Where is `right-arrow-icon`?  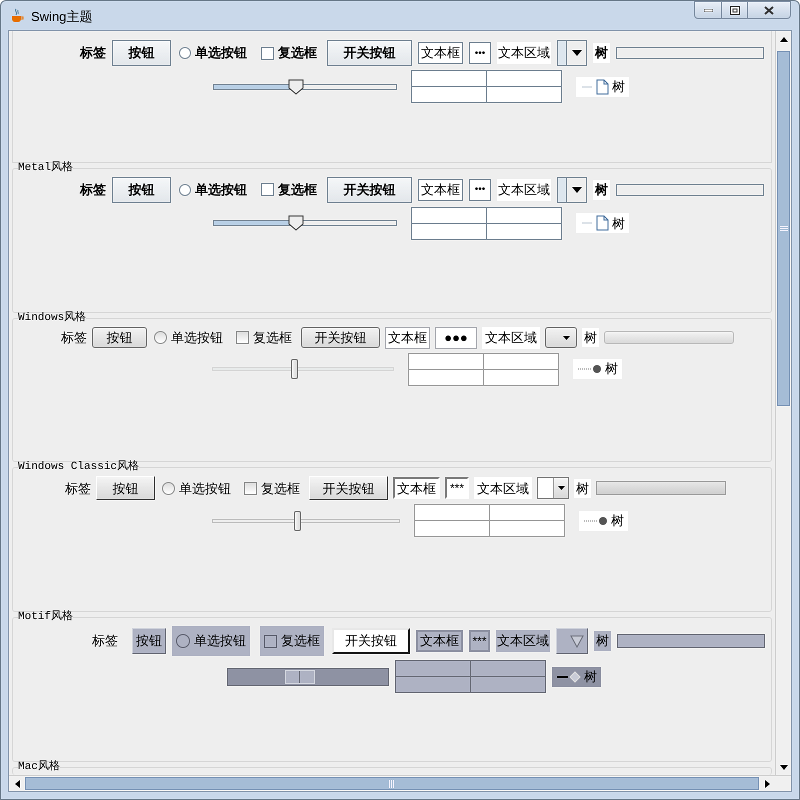
right-arrow-icon is located at coordinates (767, 784).